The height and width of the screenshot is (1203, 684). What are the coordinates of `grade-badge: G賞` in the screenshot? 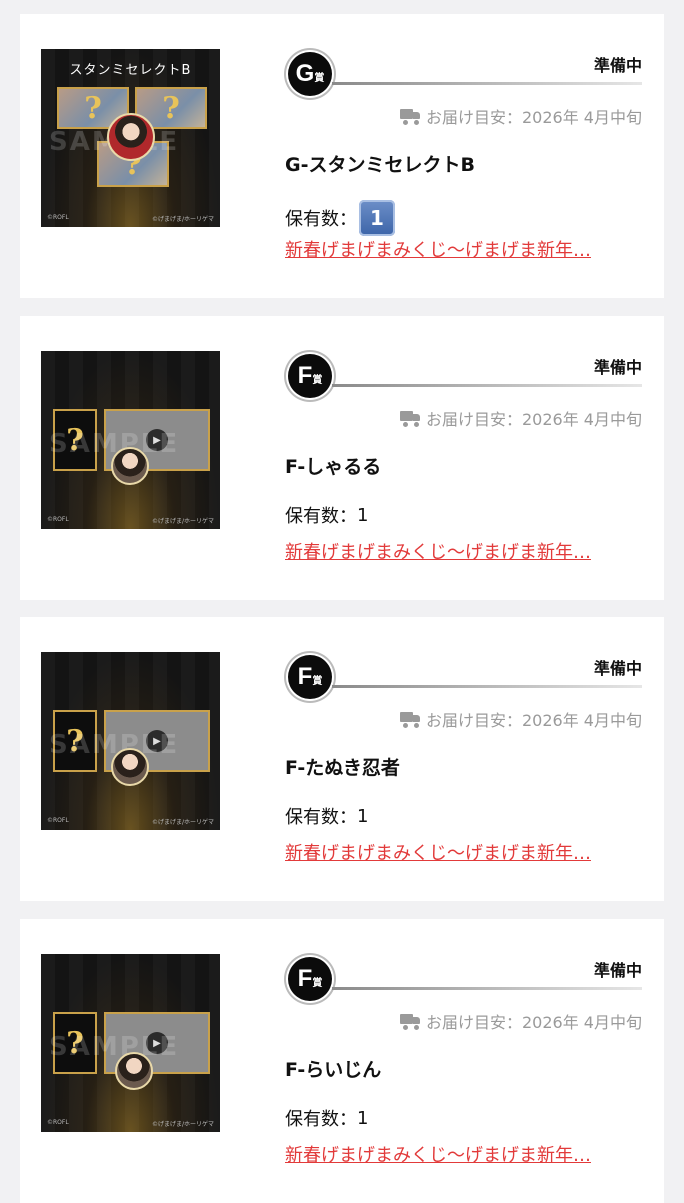 It's located at (310, 74).